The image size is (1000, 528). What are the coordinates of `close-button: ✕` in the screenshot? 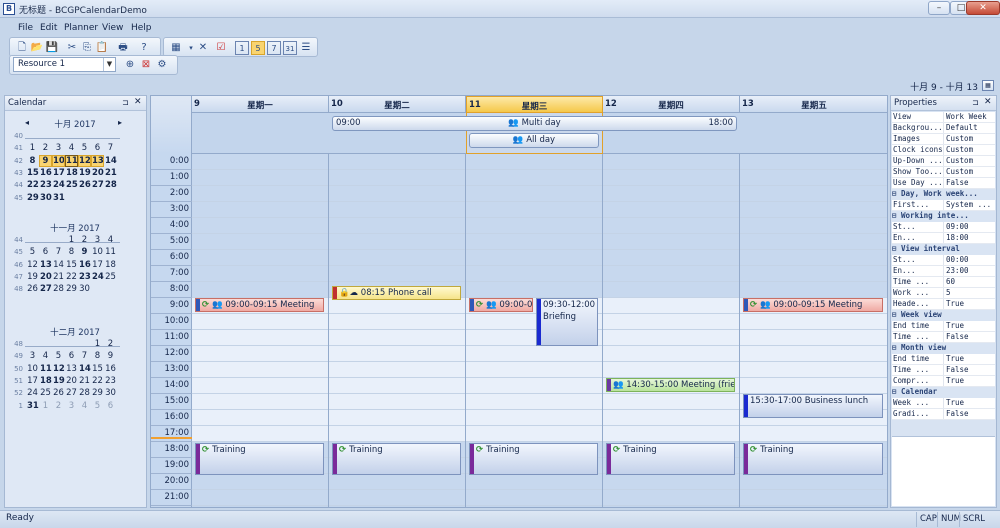 It's located at (983, 8).